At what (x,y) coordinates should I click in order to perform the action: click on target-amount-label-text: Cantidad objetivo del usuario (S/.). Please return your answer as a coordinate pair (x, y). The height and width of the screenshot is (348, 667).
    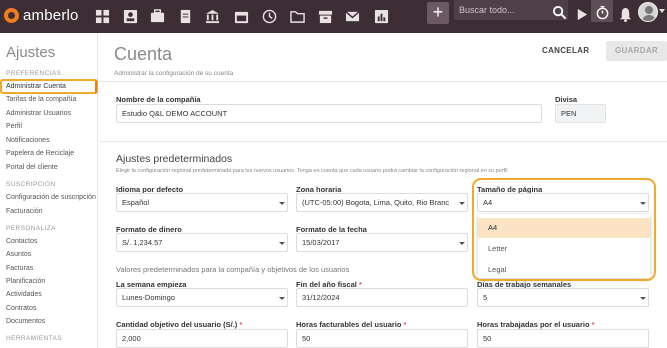
    Looking at the image, I should click on (177, 324).